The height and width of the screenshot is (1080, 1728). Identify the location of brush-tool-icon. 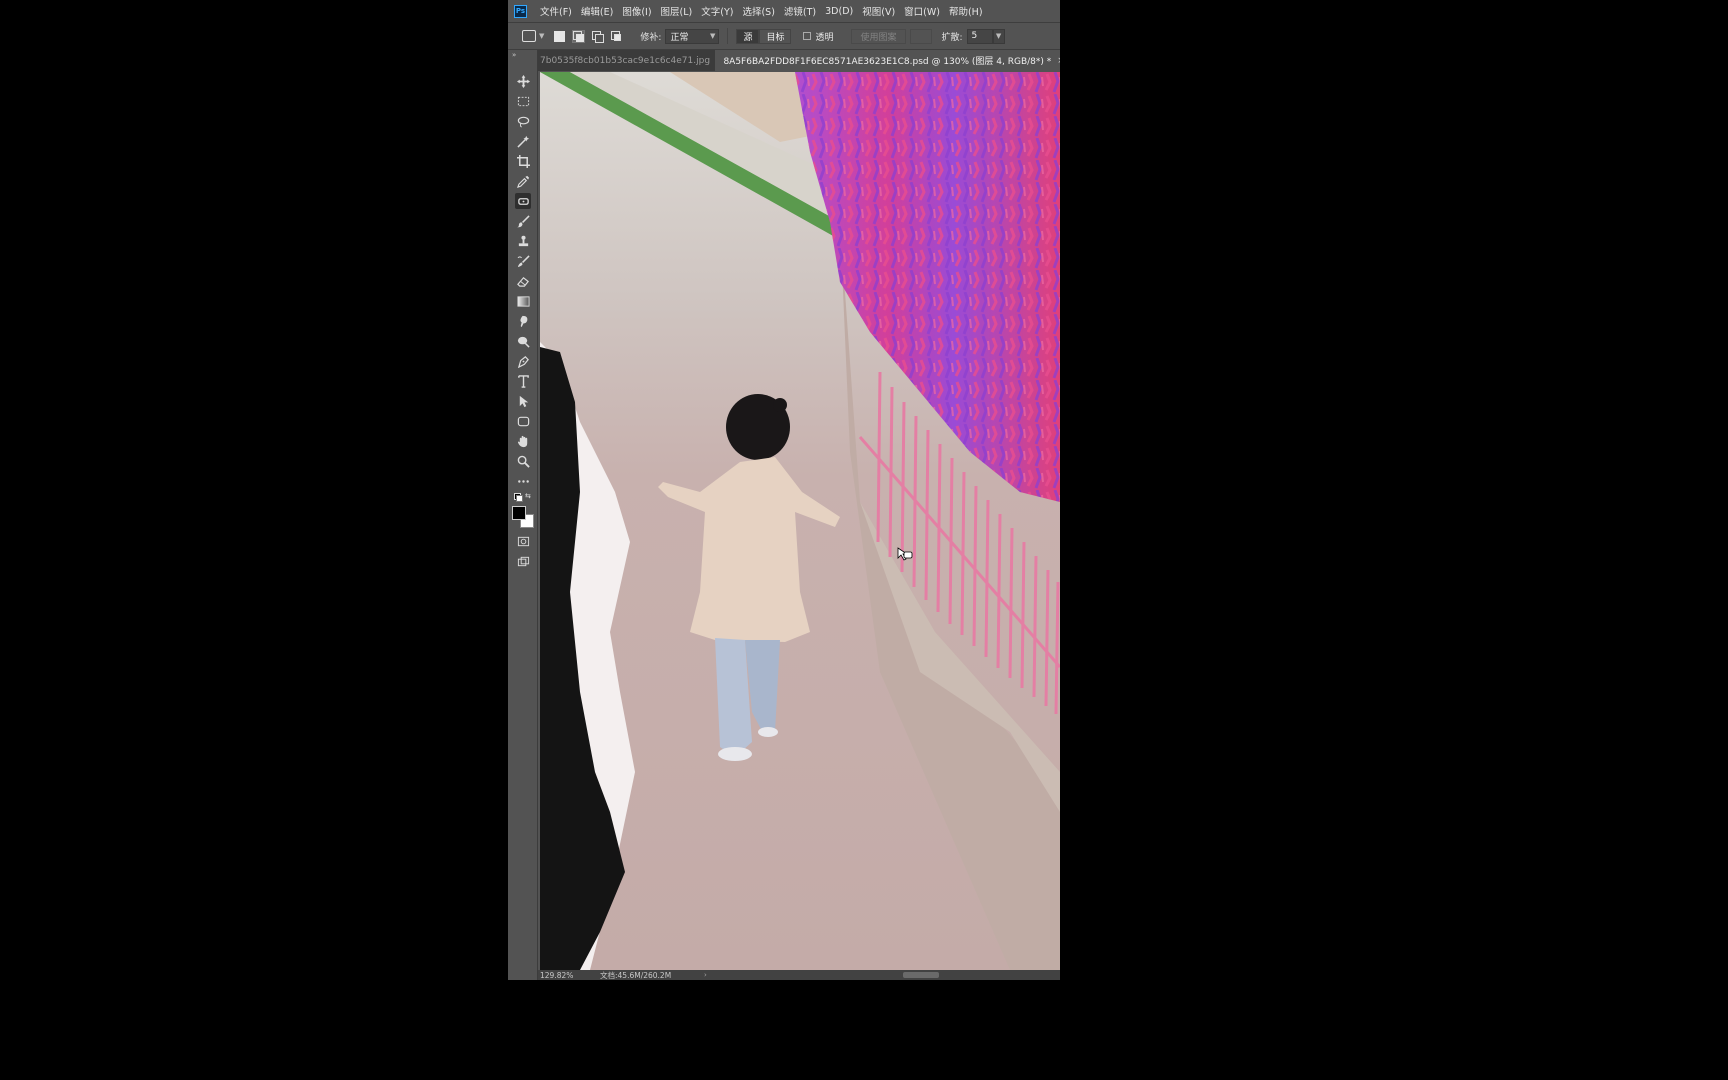
(523, 221).